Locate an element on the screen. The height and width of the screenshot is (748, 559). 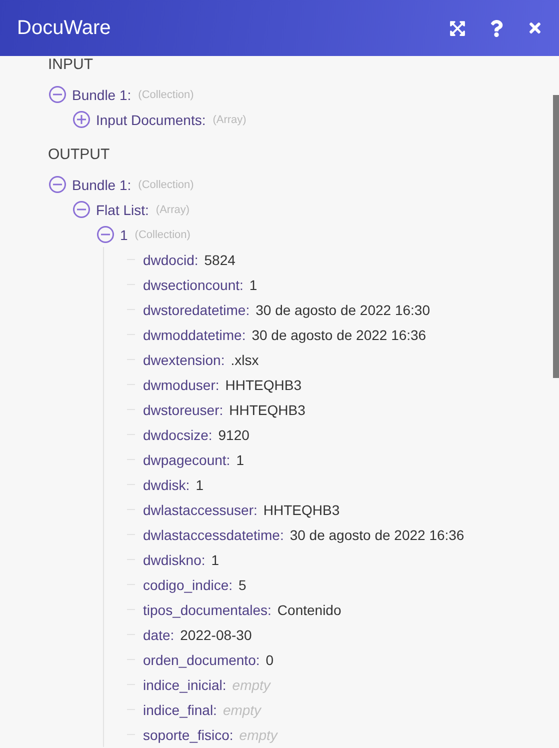
section-title: INPUT is located at coordinates (71, 65).